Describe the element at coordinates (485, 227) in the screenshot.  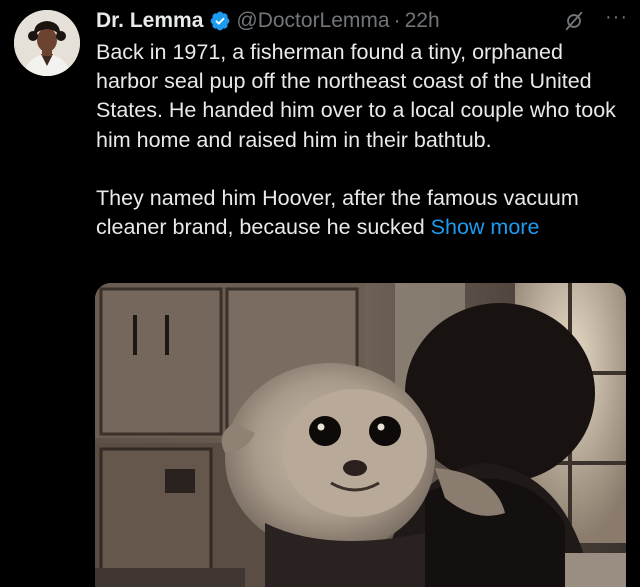
I see `show-more-link: Show more` at that location.